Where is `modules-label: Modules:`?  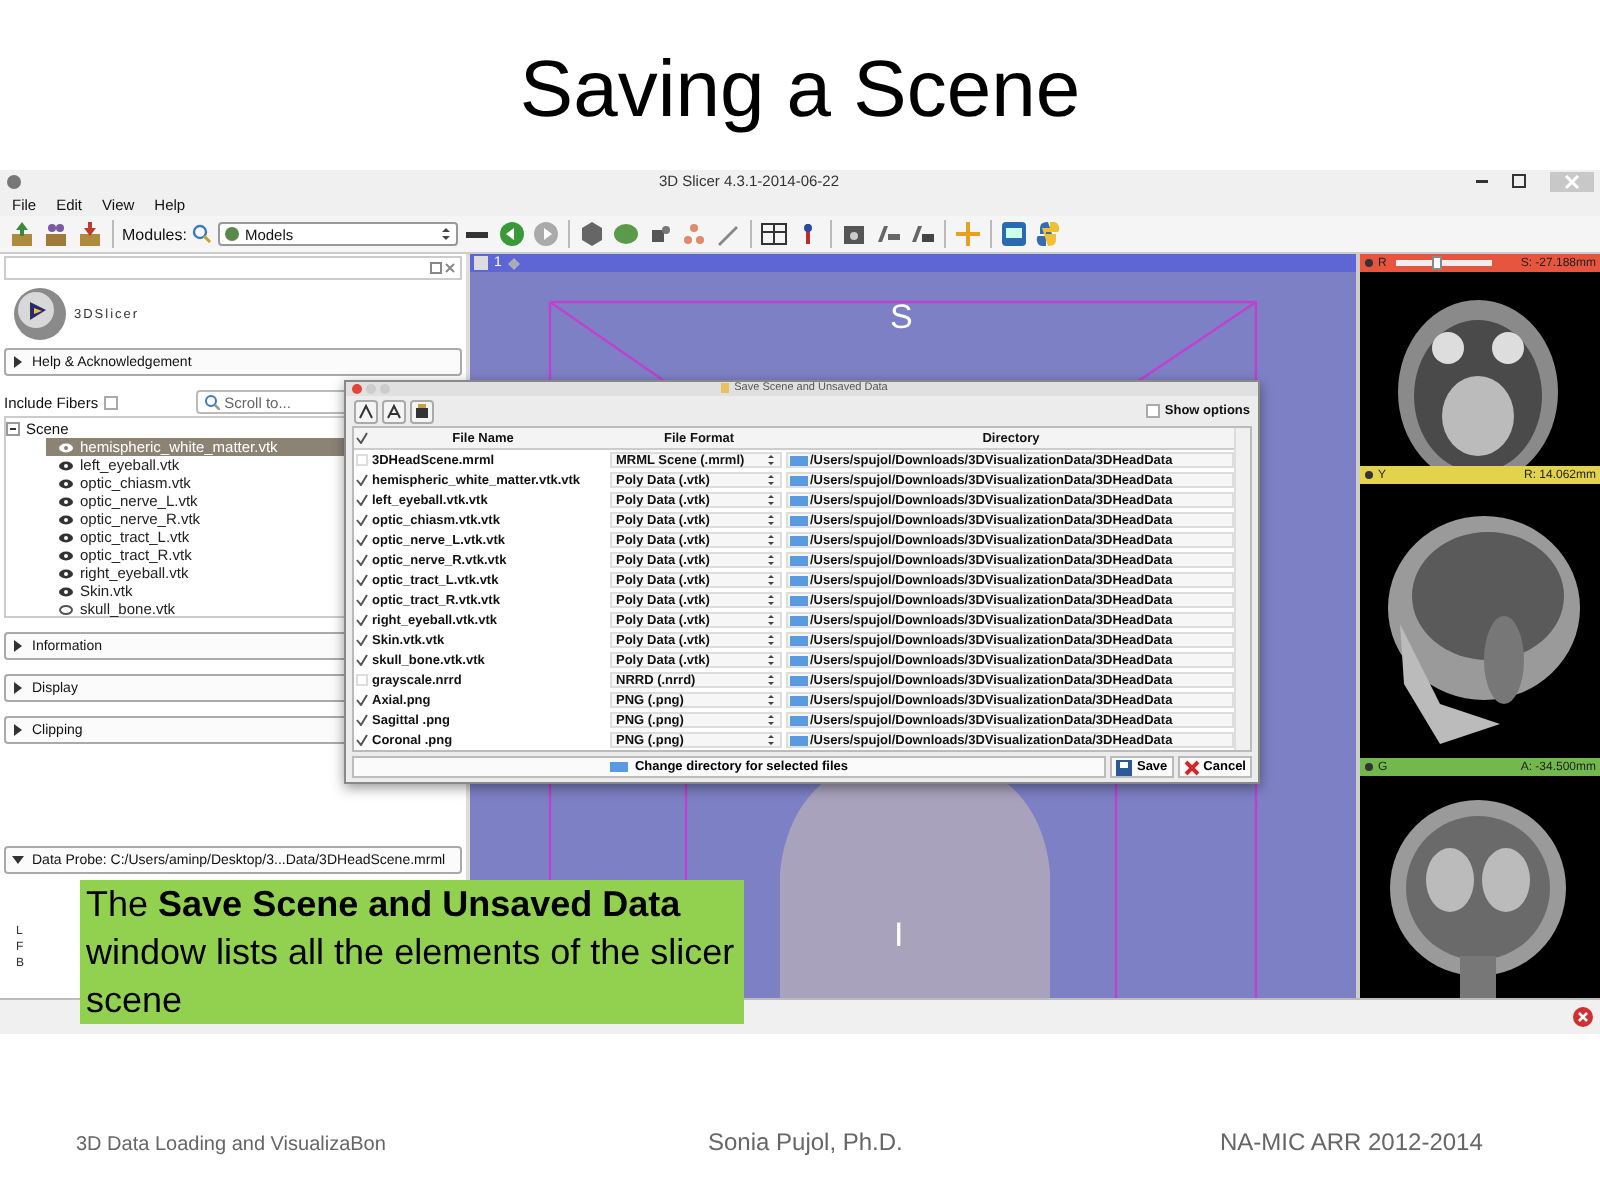 modules-label: Modules: is located at coordinates (154, 234).